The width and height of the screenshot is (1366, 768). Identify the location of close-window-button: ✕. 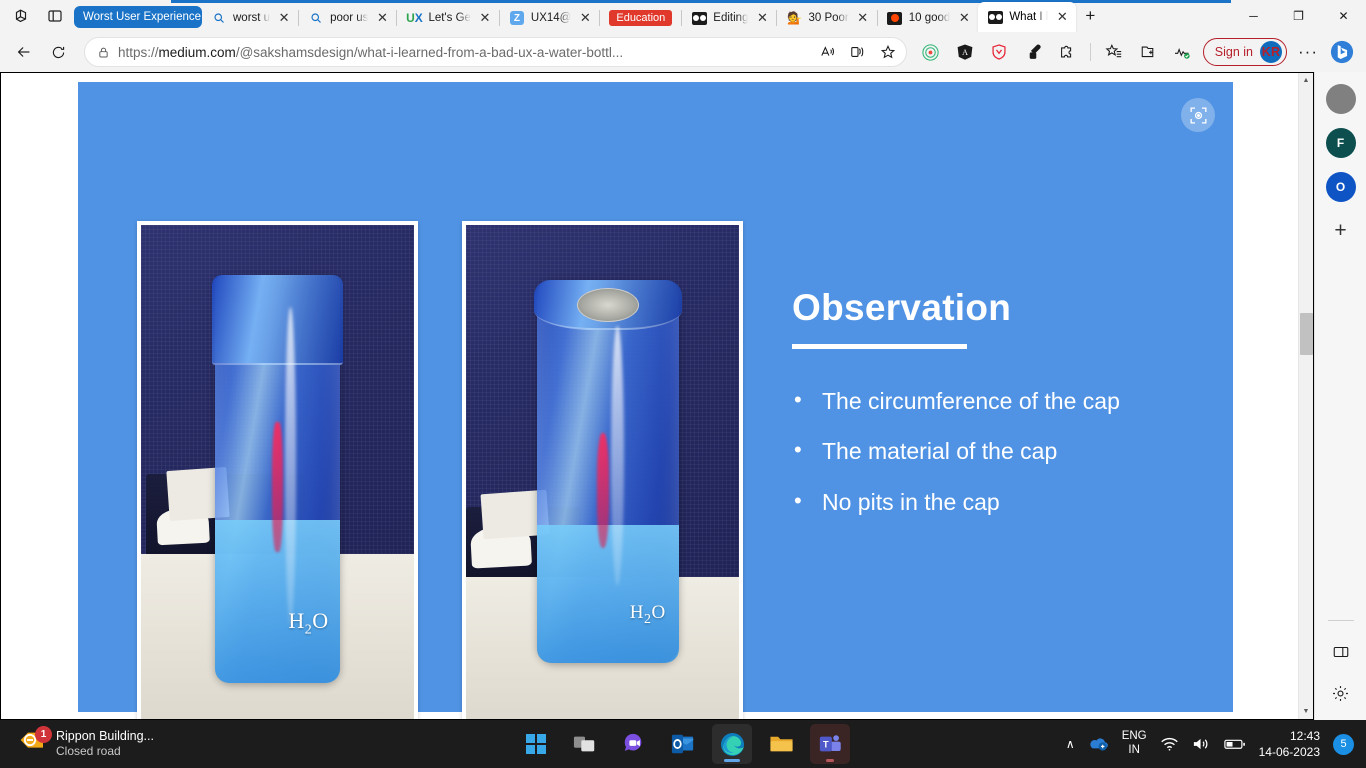
(1343, 16).